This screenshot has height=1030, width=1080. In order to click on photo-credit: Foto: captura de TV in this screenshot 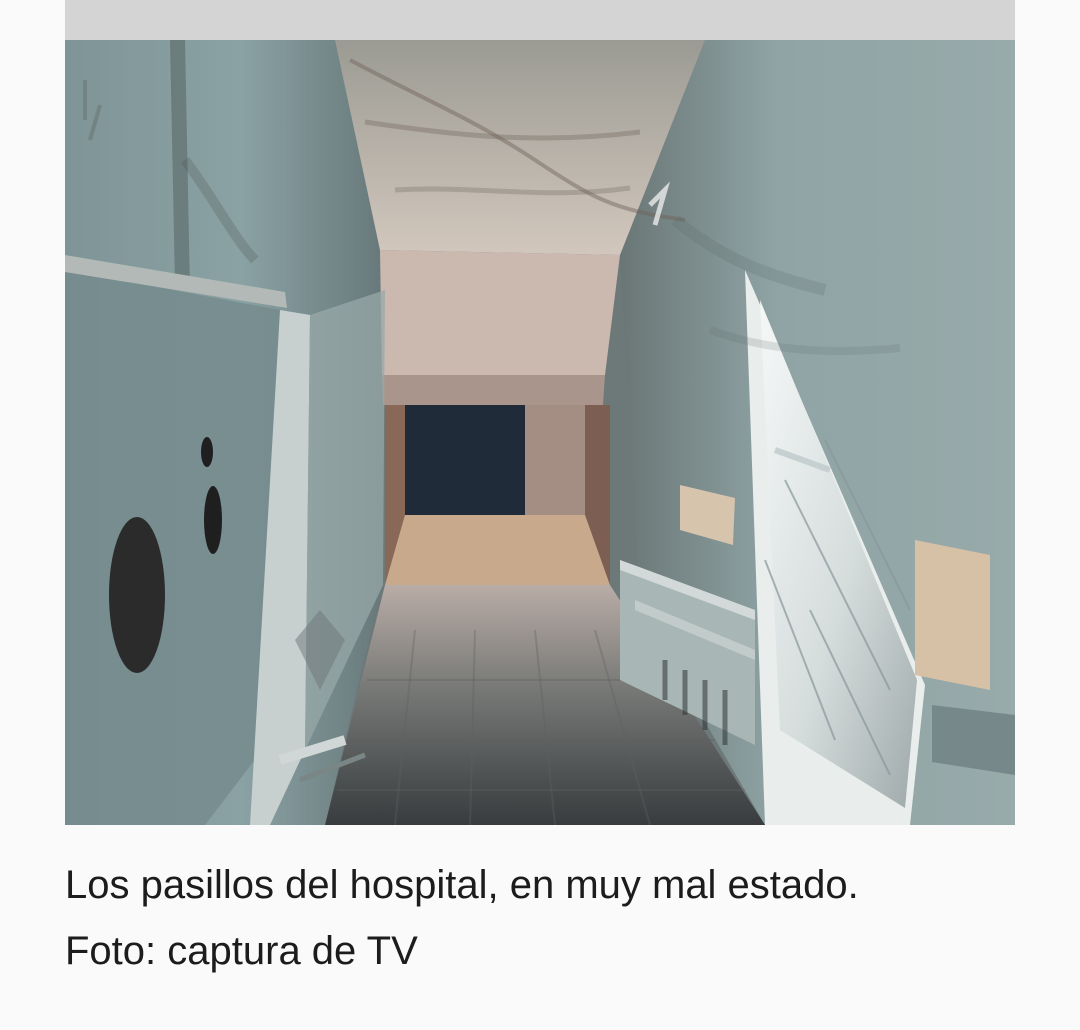, I will do `click(241, 951)`.